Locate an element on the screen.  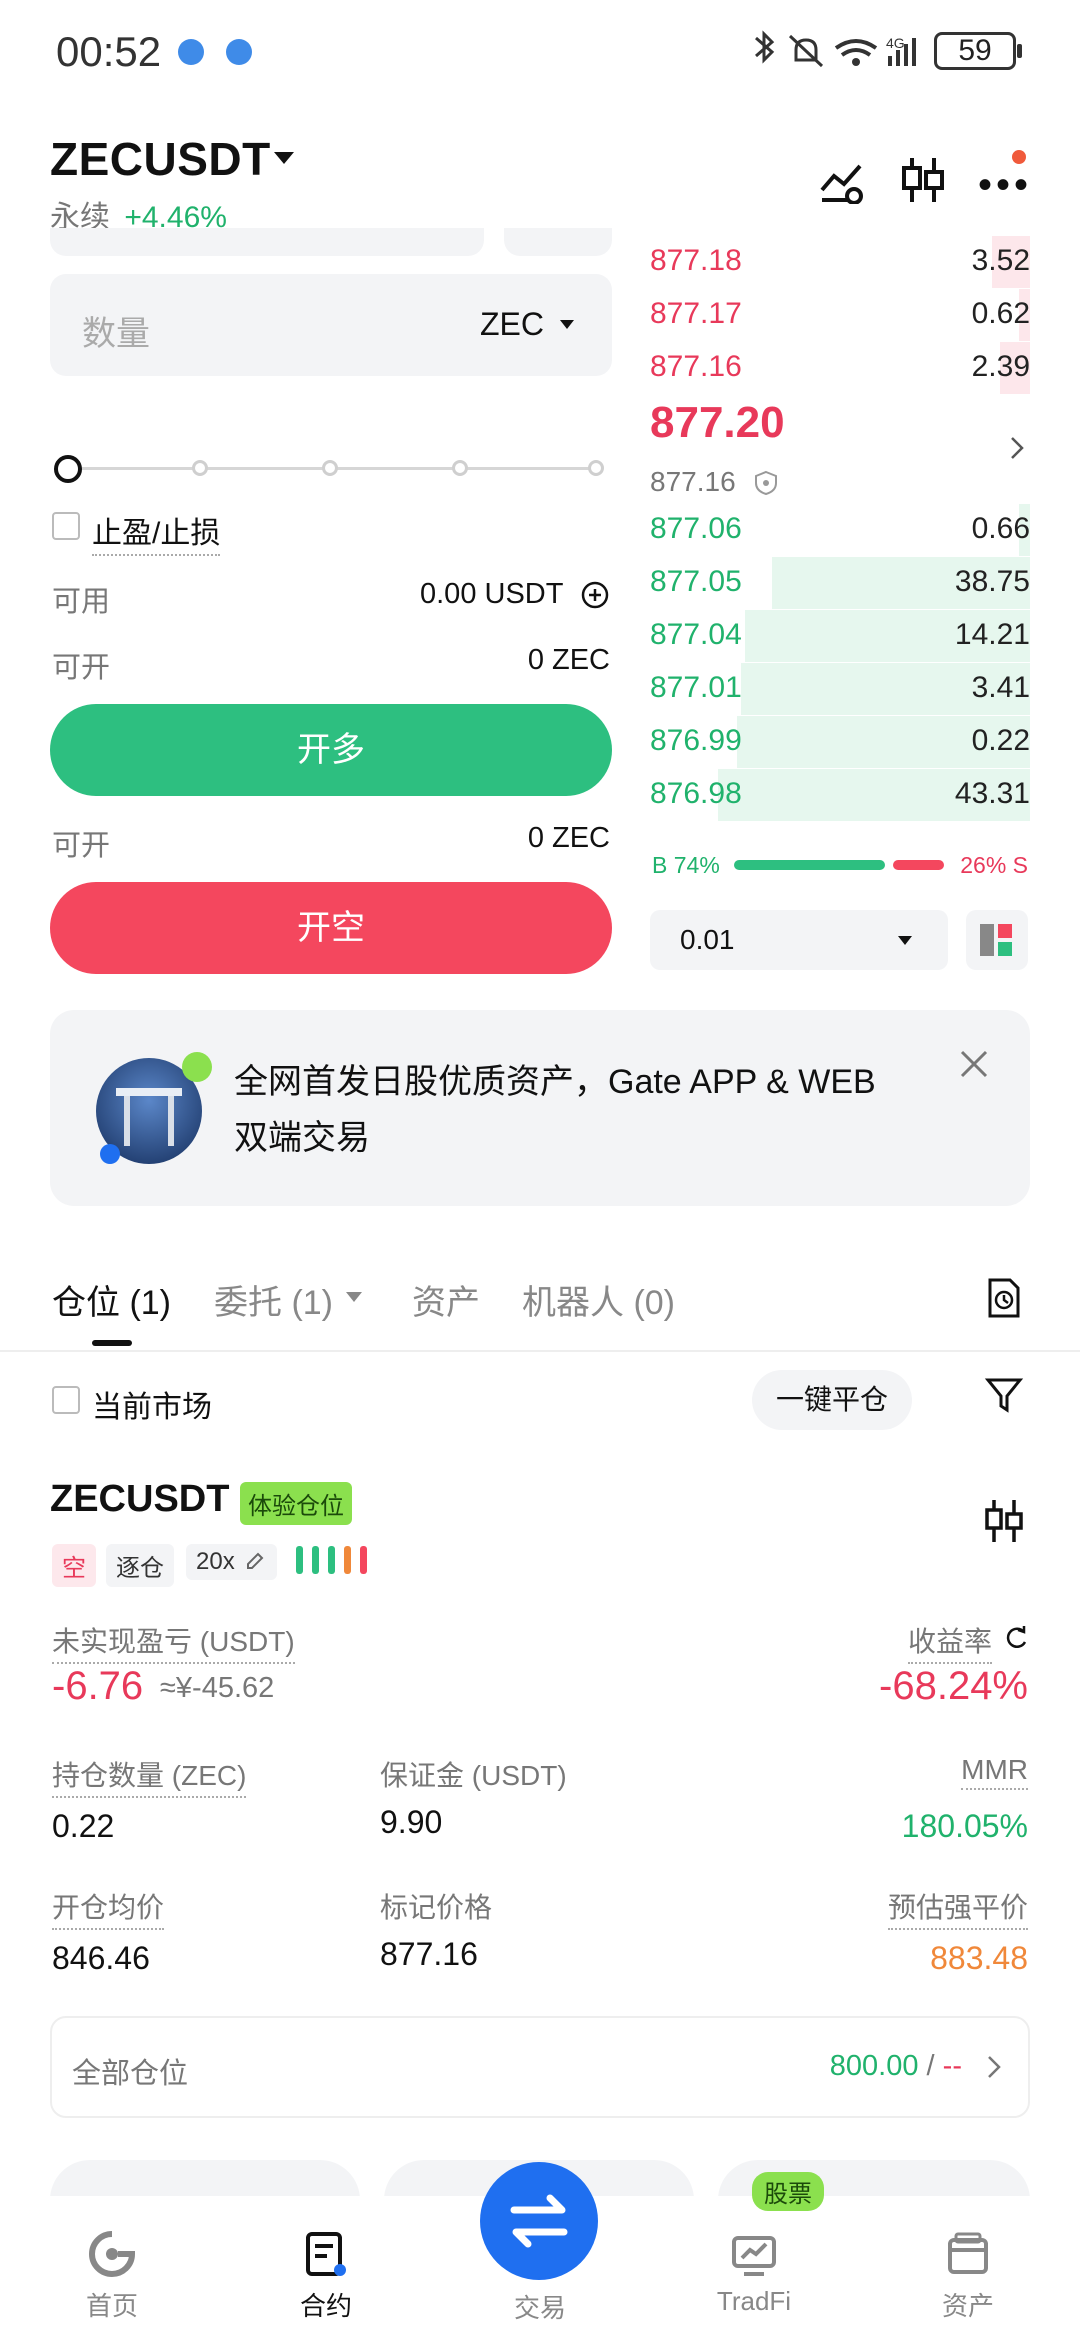
trade-button is located at coordinates (539, 2221).